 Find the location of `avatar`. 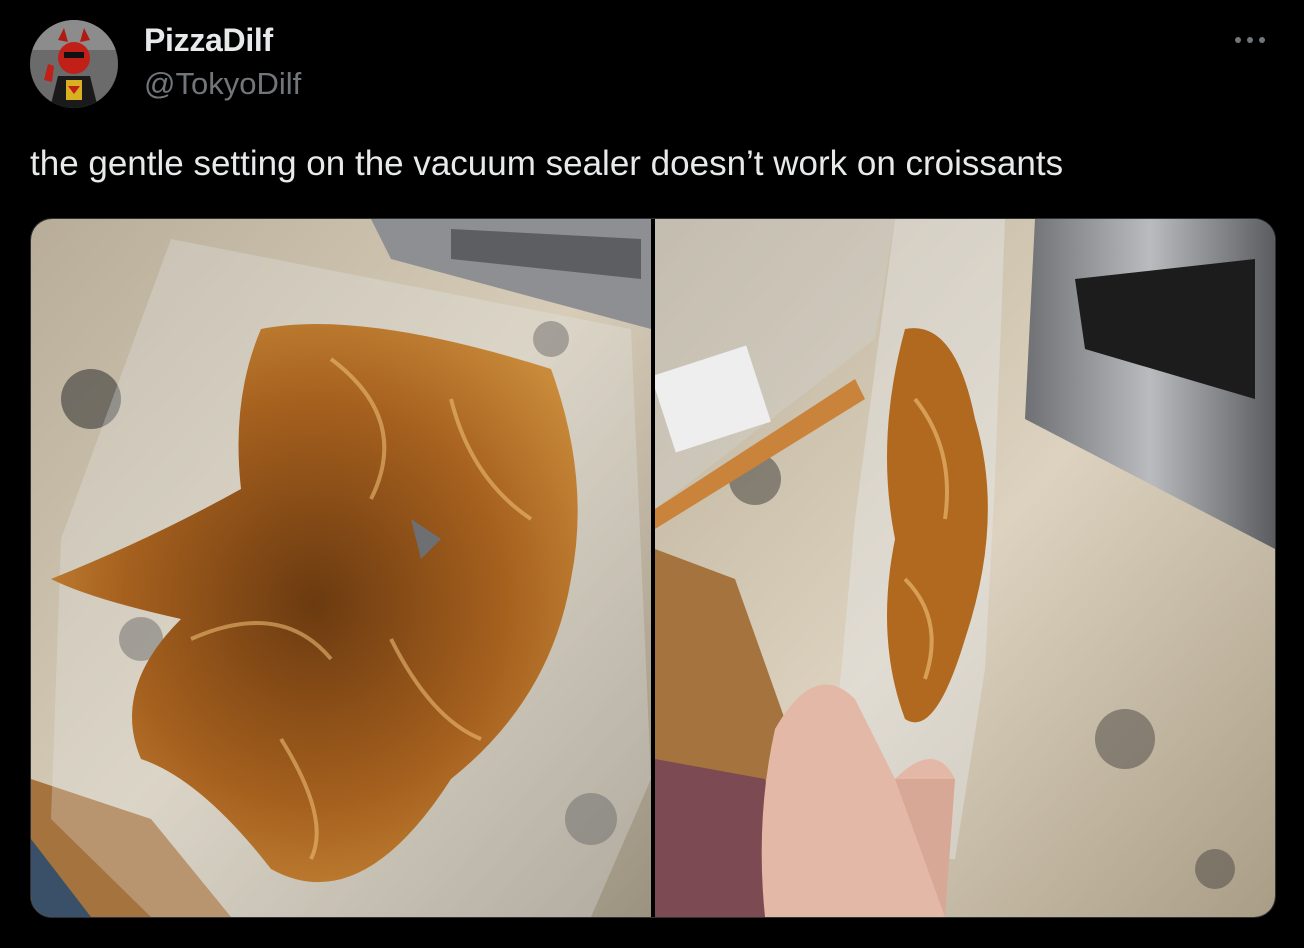

avatar is located at coordinates (74, 64).